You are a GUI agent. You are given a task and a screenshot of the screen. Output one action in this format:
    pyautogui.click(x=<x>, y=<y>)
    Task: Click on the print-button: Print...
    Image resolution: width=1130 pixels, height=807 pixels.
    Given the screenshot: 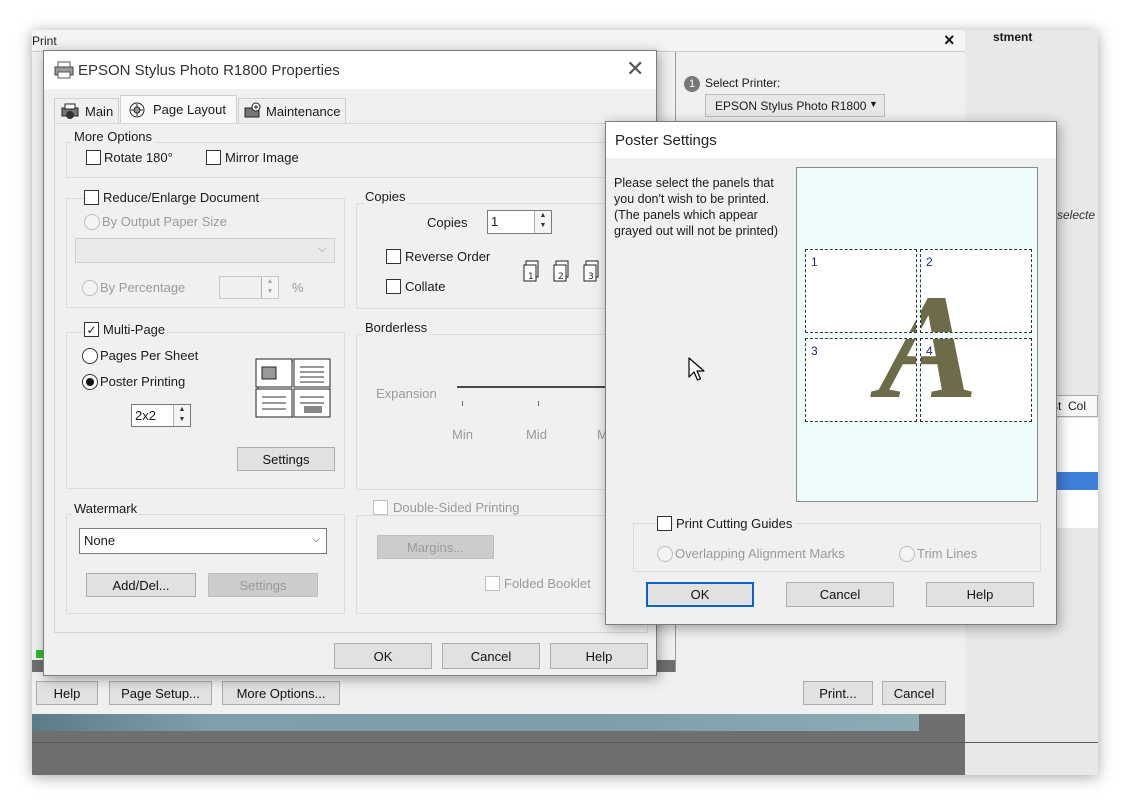 What is the action you would take?
    pyautogui.click(x=838, y=693)
    